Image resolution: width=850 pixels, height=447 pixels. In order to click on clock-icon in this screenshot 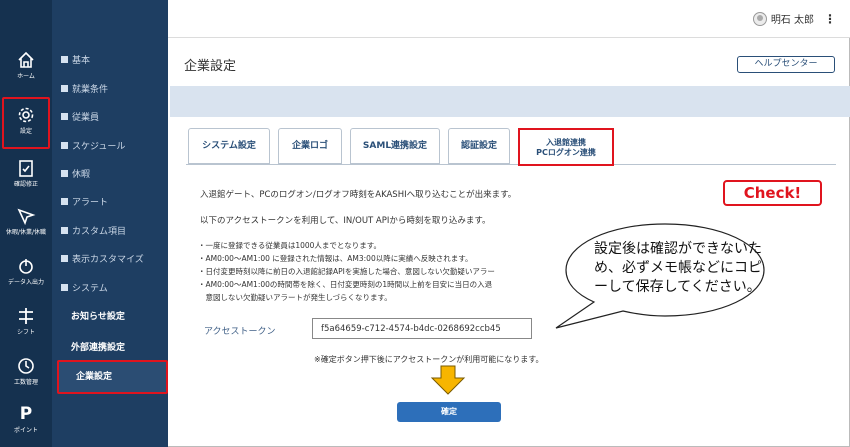, I will do `click(26, 366)`.